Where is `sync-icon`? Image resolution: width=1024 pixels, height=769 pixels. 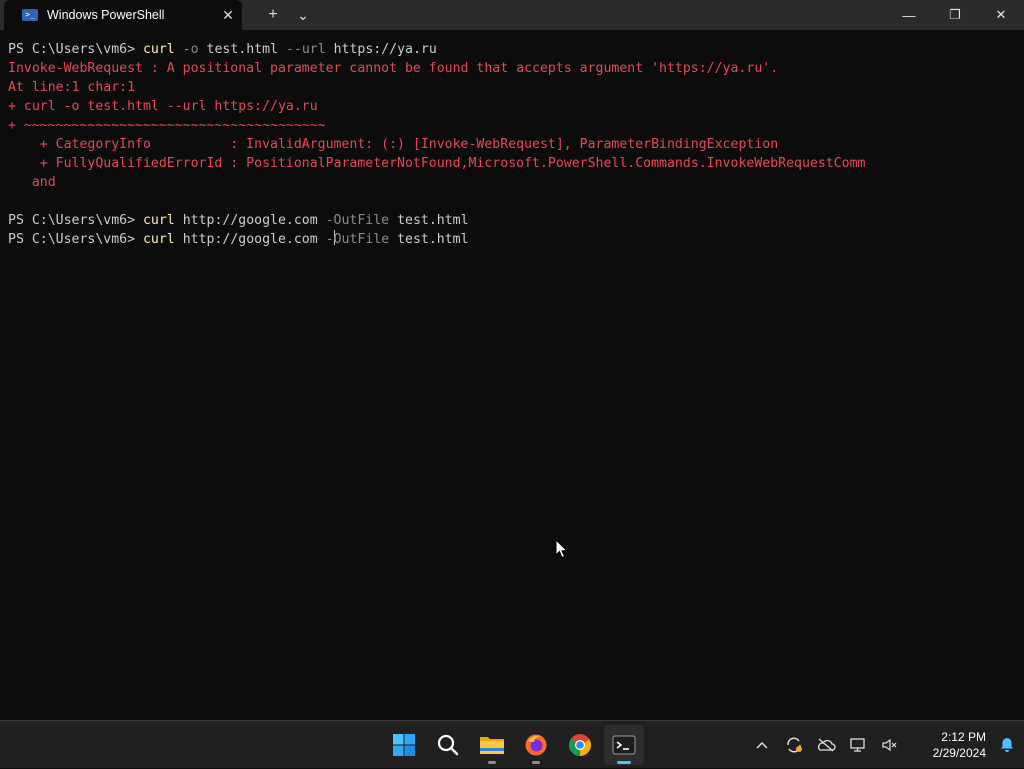 sync-icon is located at coordinates (794, 745).